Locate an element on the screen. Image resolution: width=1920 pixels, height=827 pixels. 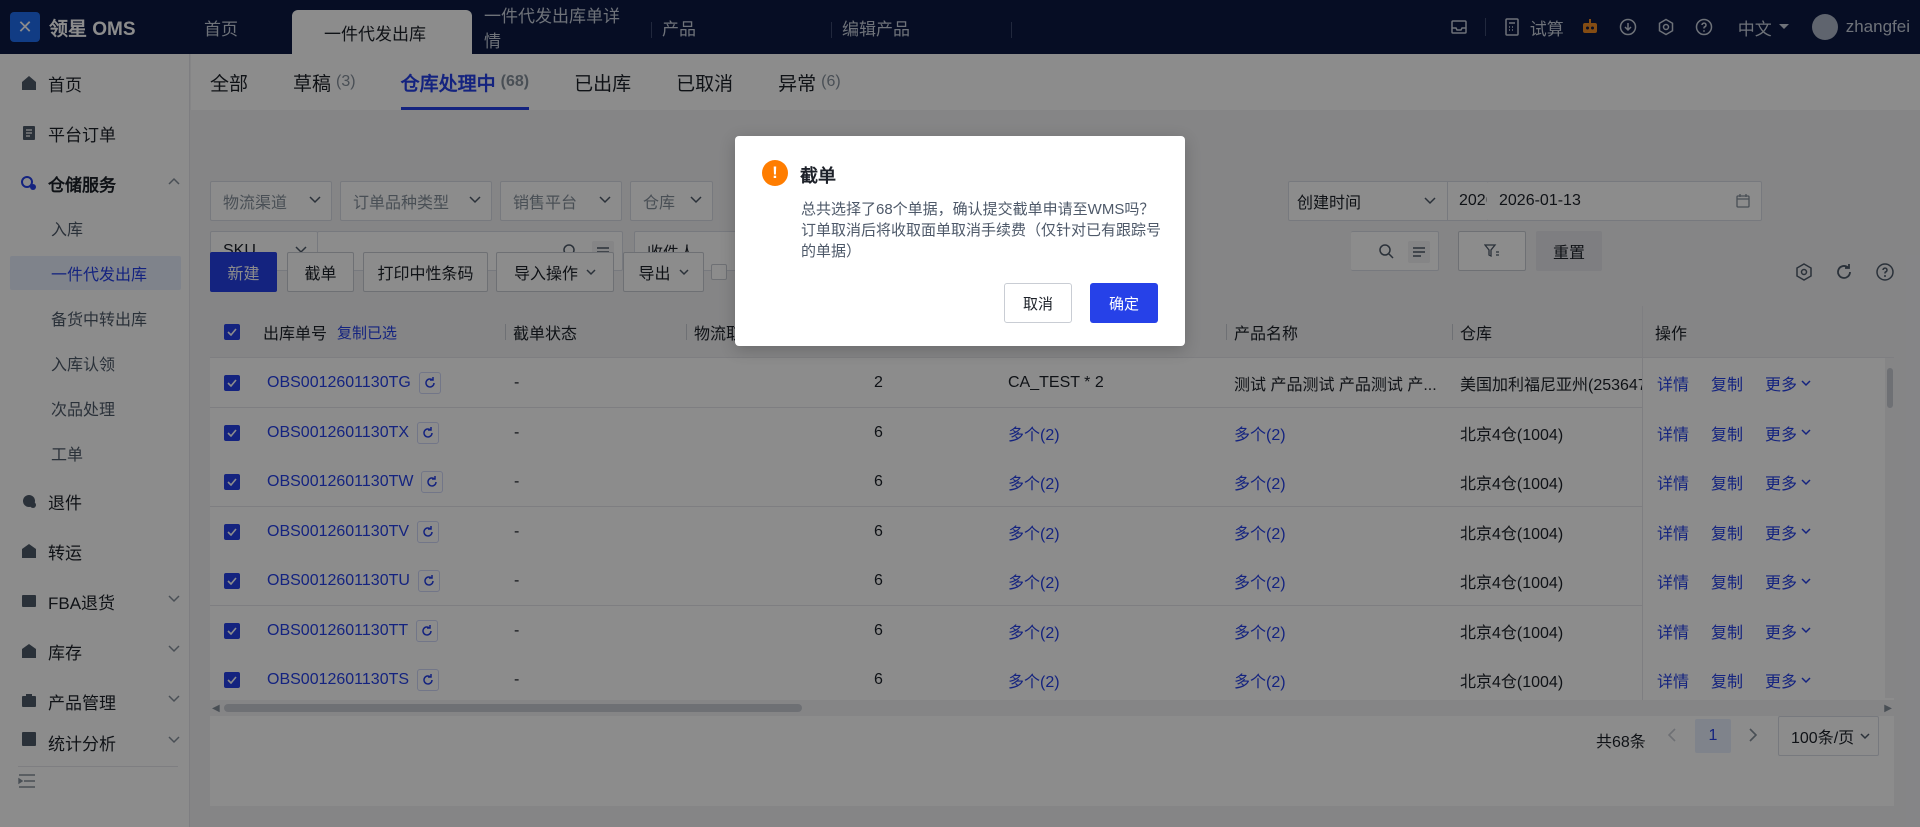
button-label: 确定 is located at coordinates (1123, 304).